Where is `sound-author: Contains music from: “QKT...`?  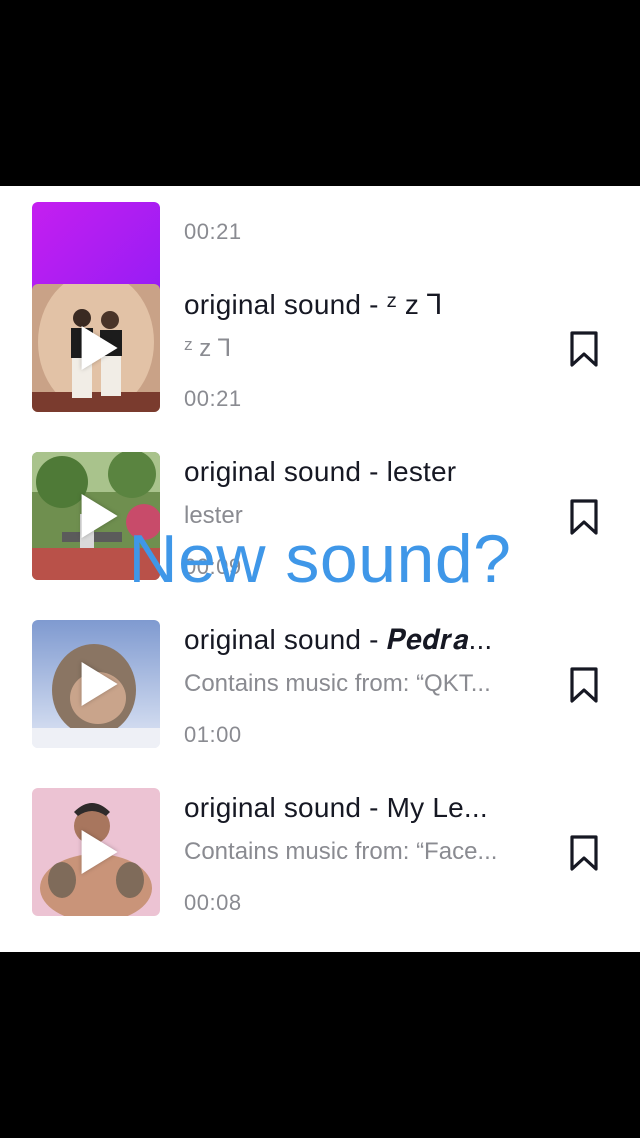
sound-author: Contains music from: “QKT... is located at coordinates (337, 683).